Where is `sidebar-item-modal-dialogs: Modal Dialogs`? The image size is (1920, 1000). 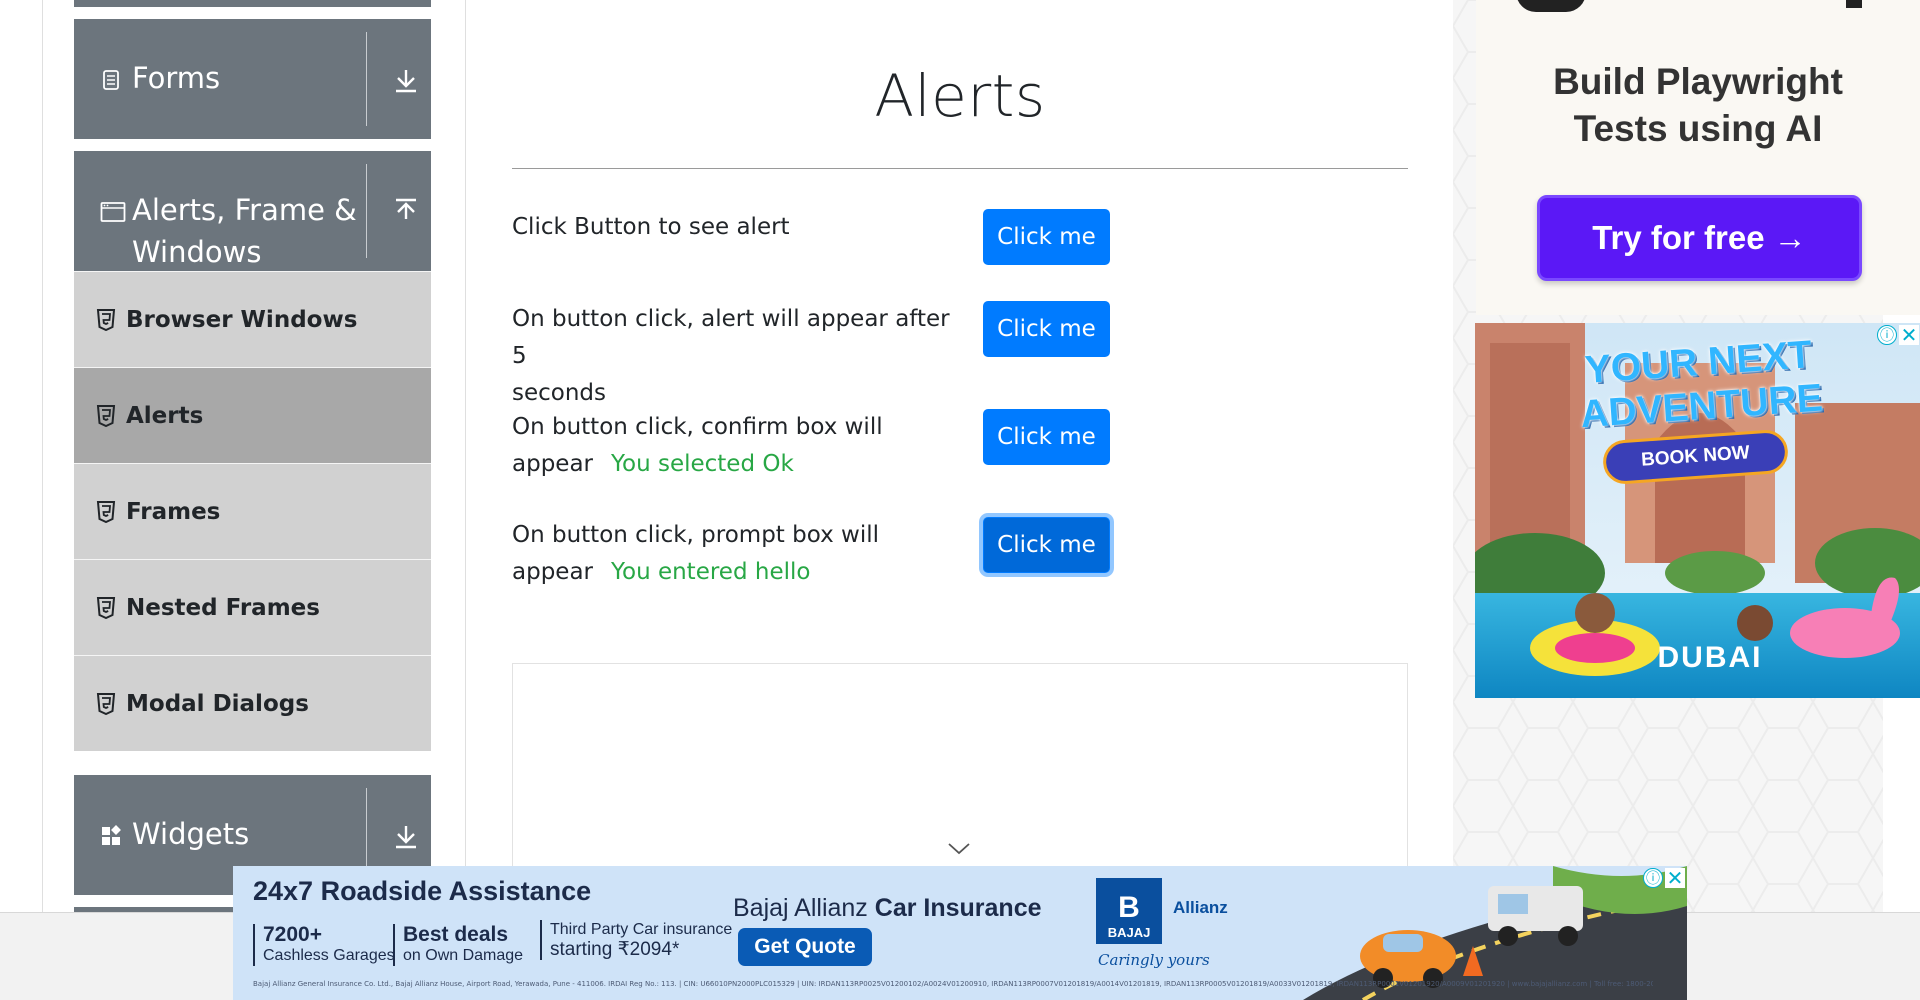 sidebar-item-modal-dialogs: Modal Dialogs is located at coordinates (252, 703).